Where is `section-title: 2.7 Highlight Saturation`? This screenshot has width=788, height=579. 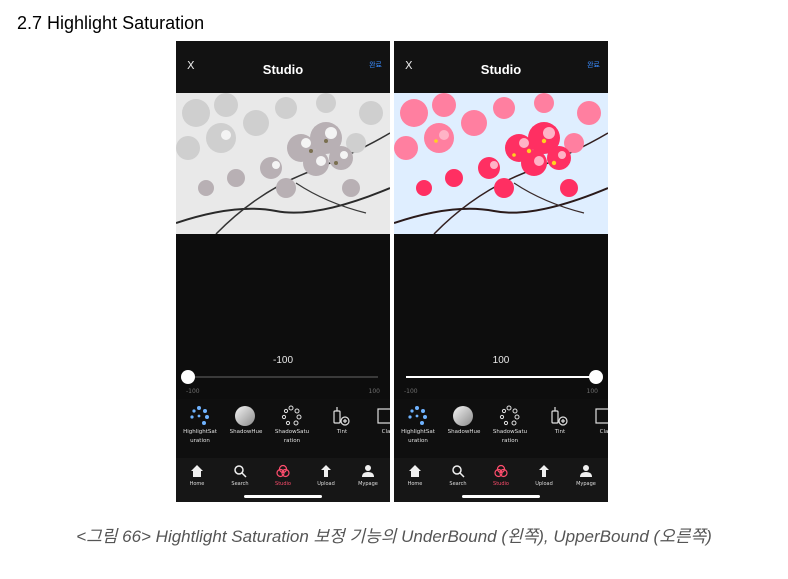
section-title: 2.7 Highlight Saturation is located at coordinates (111, 23).